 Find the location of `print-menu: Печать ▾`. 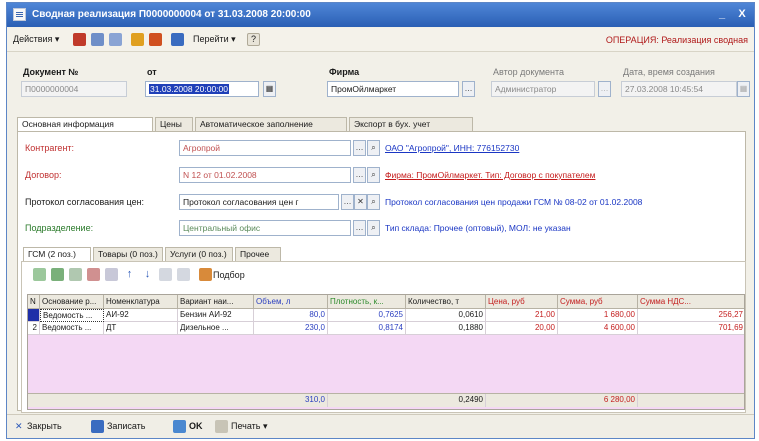

print-menu: Печать ▾ is located at coordinates (249, 426).